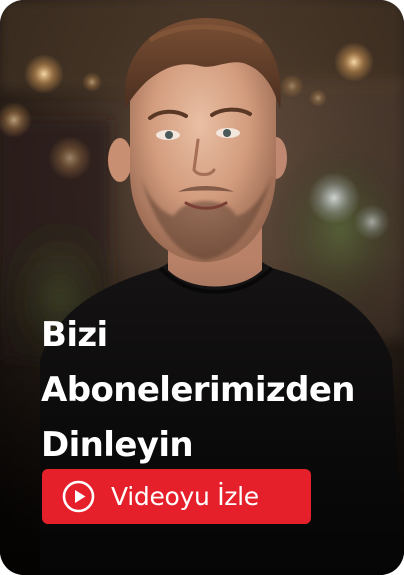  I want to click on watch-video-button: Videoyu İzle, so click(176, 496).